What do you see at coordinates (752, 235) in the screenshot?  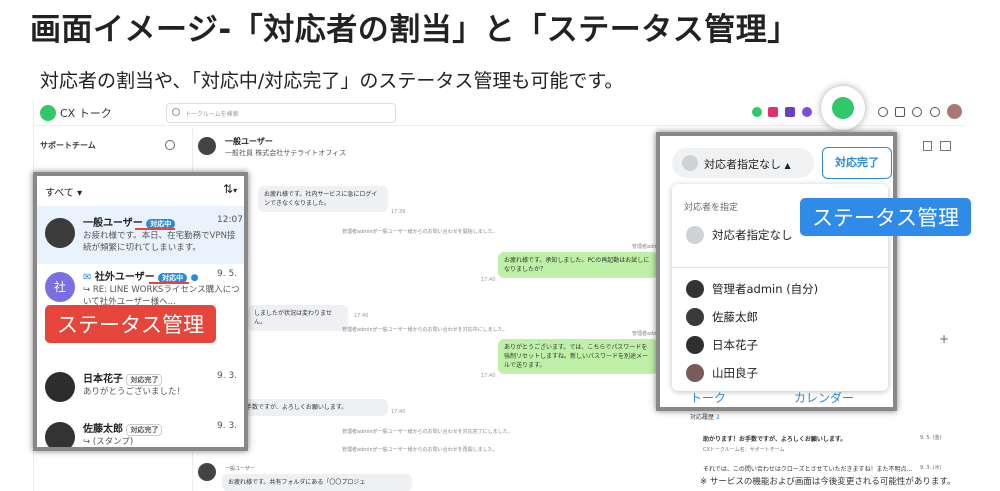 I see `assignee-option: 対応者指定なし` at bounding box center [752, 235].